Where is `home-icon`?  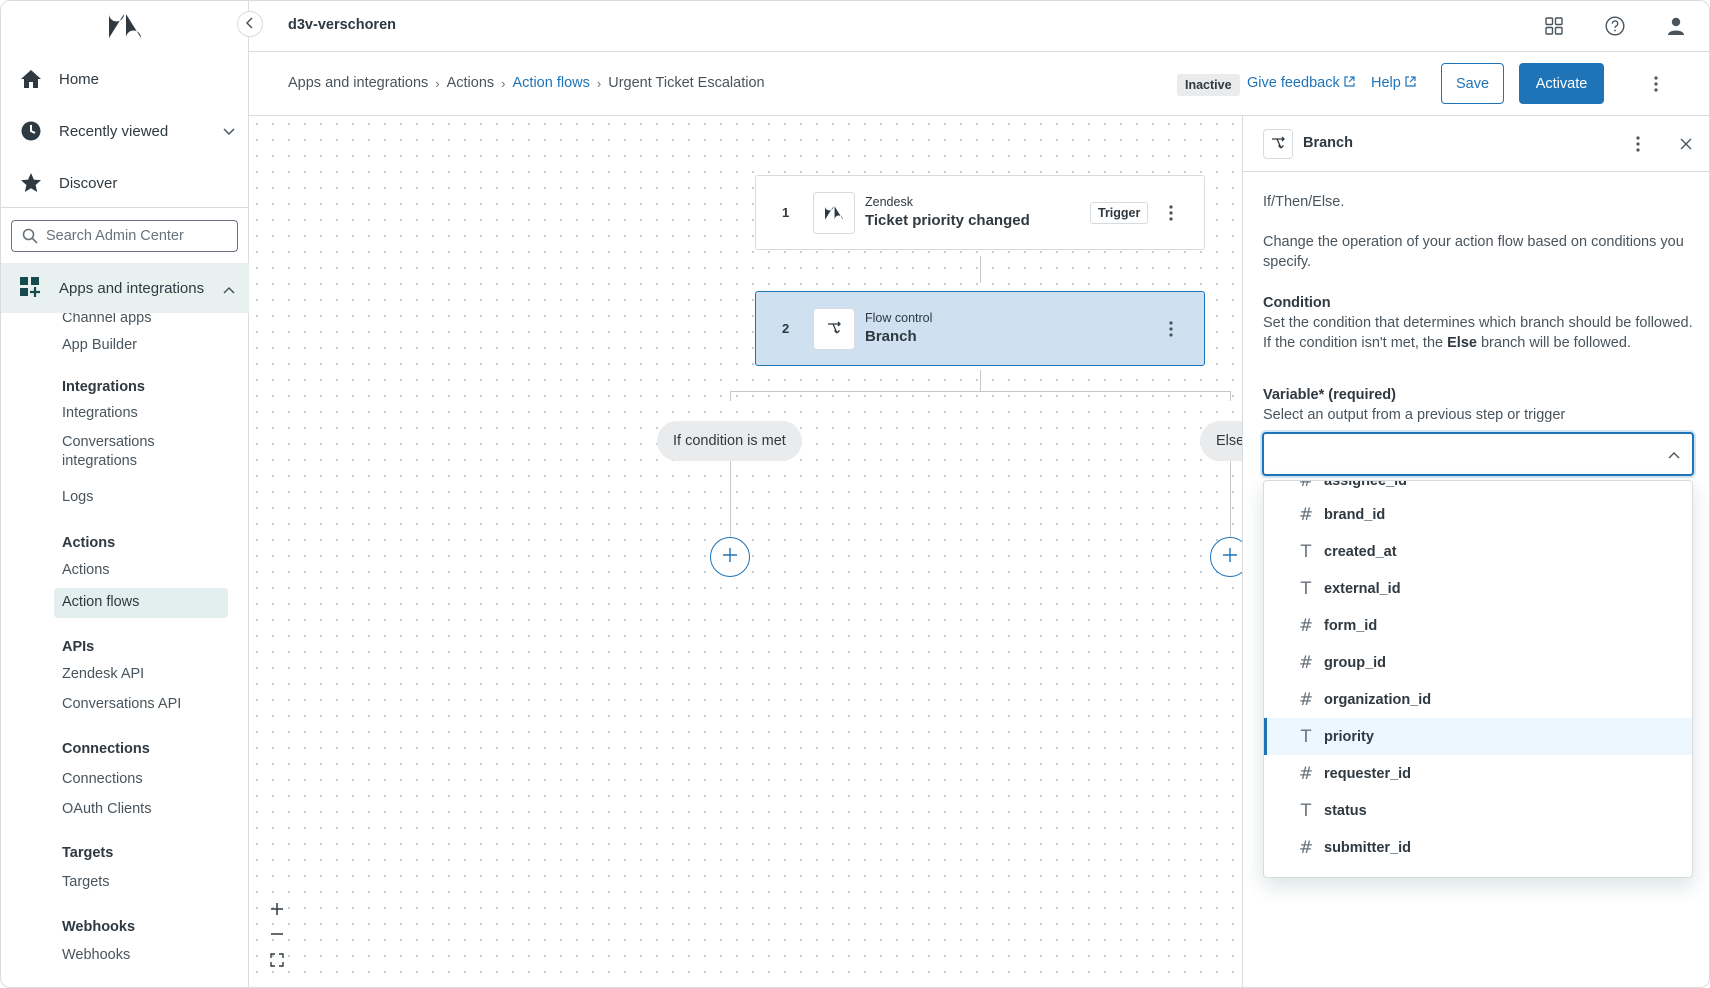
home-icon is located at coordinates (31, 79).